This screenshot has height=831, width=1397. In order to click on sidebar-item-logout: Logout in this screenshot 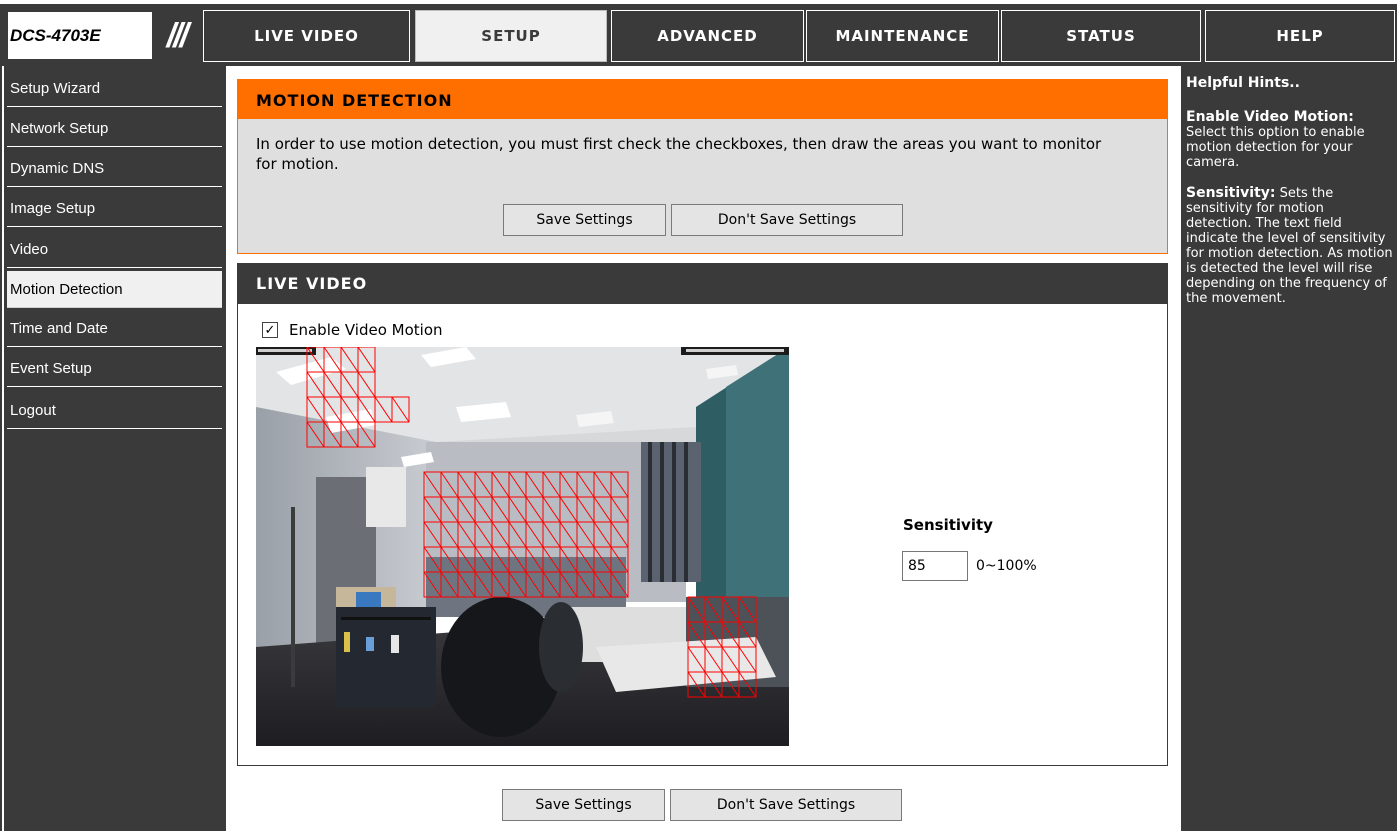, I will do `click(114, 410)`.